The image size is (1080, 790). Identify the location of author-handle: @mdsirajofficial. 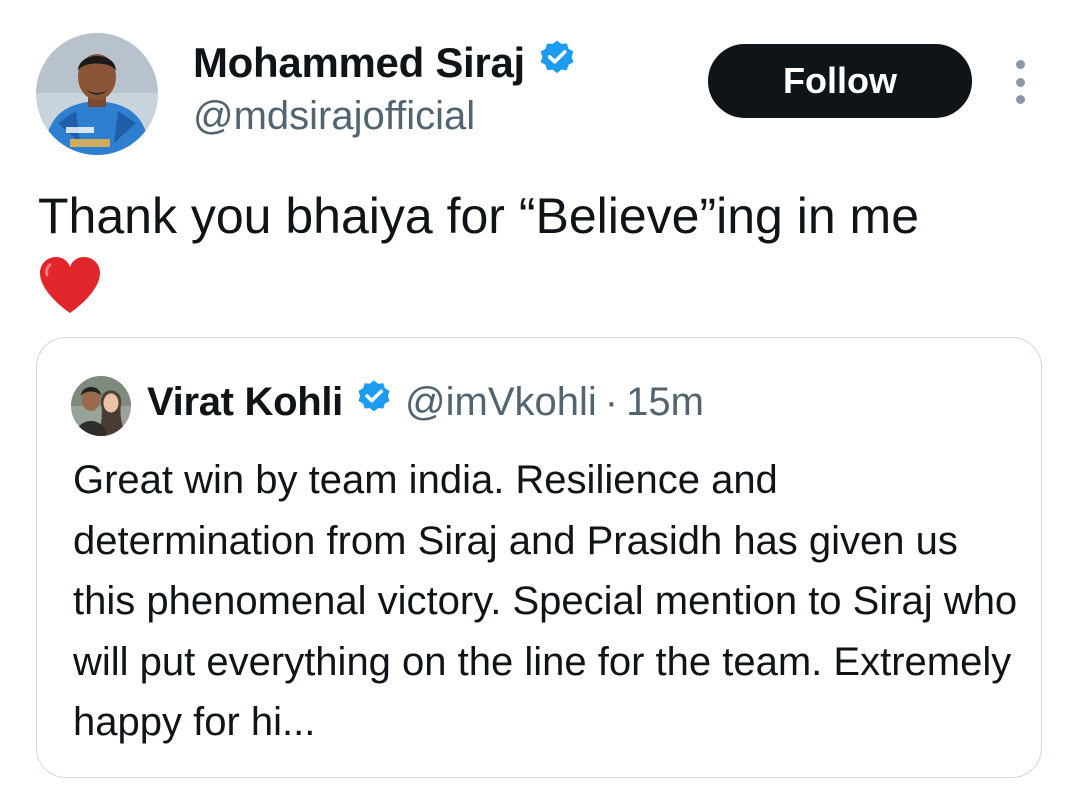
(334, 116).